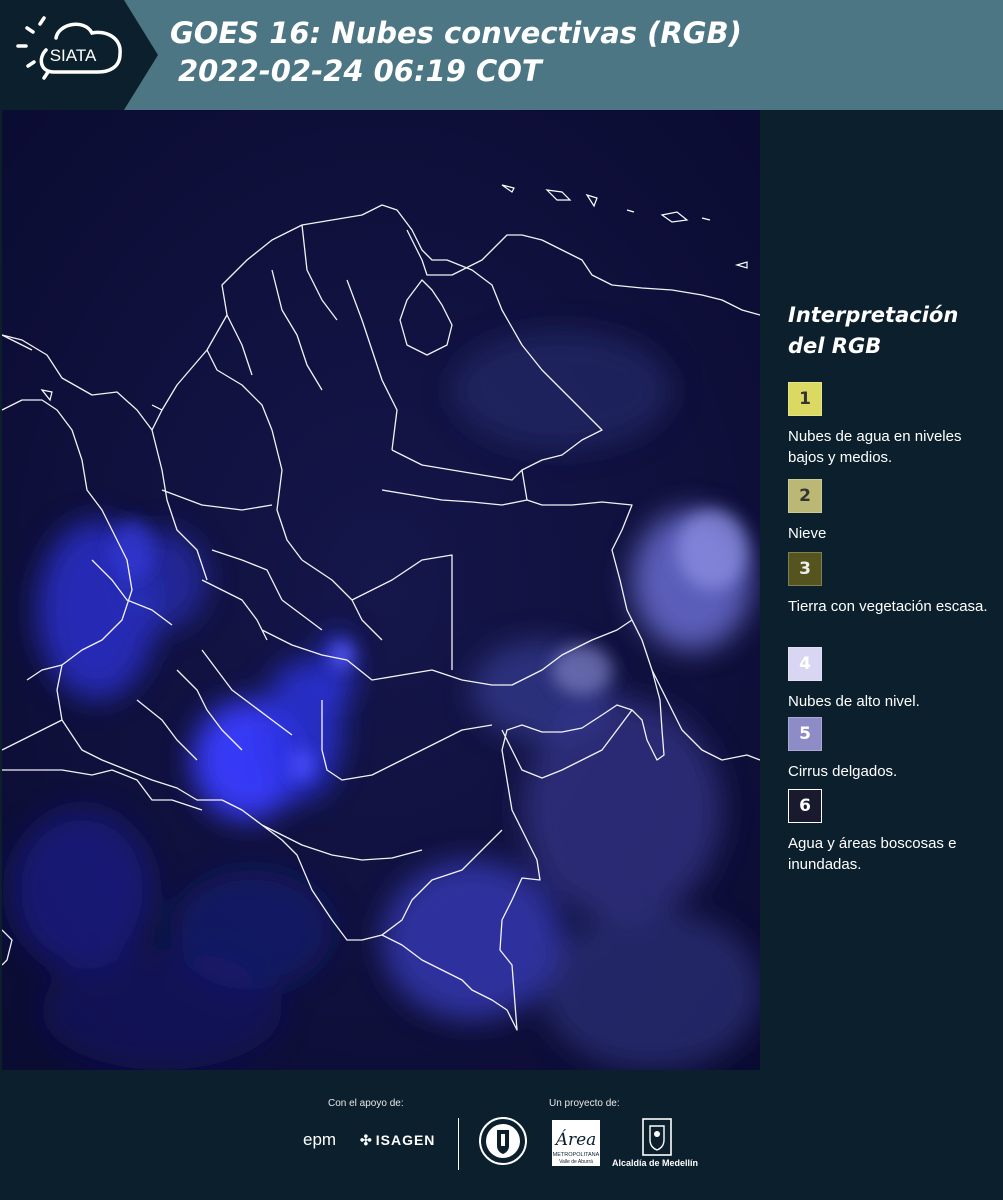  Describe the element at coordinates (805, 734) in the screenshot. I see `legend-swatch-5: 5` at that location.